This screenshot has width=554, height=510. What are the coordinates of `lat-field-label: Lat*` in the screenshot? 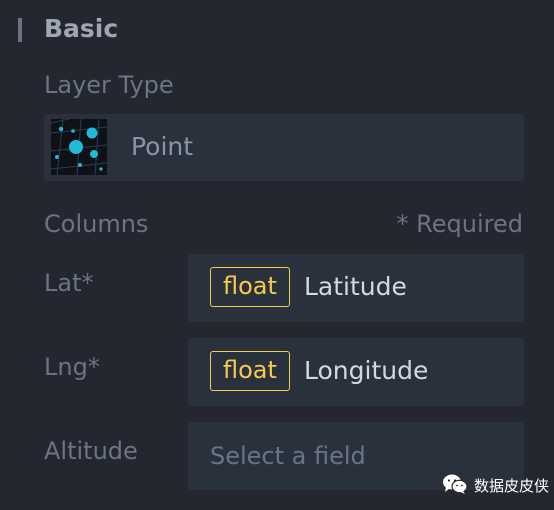 It's located at (69, 283).